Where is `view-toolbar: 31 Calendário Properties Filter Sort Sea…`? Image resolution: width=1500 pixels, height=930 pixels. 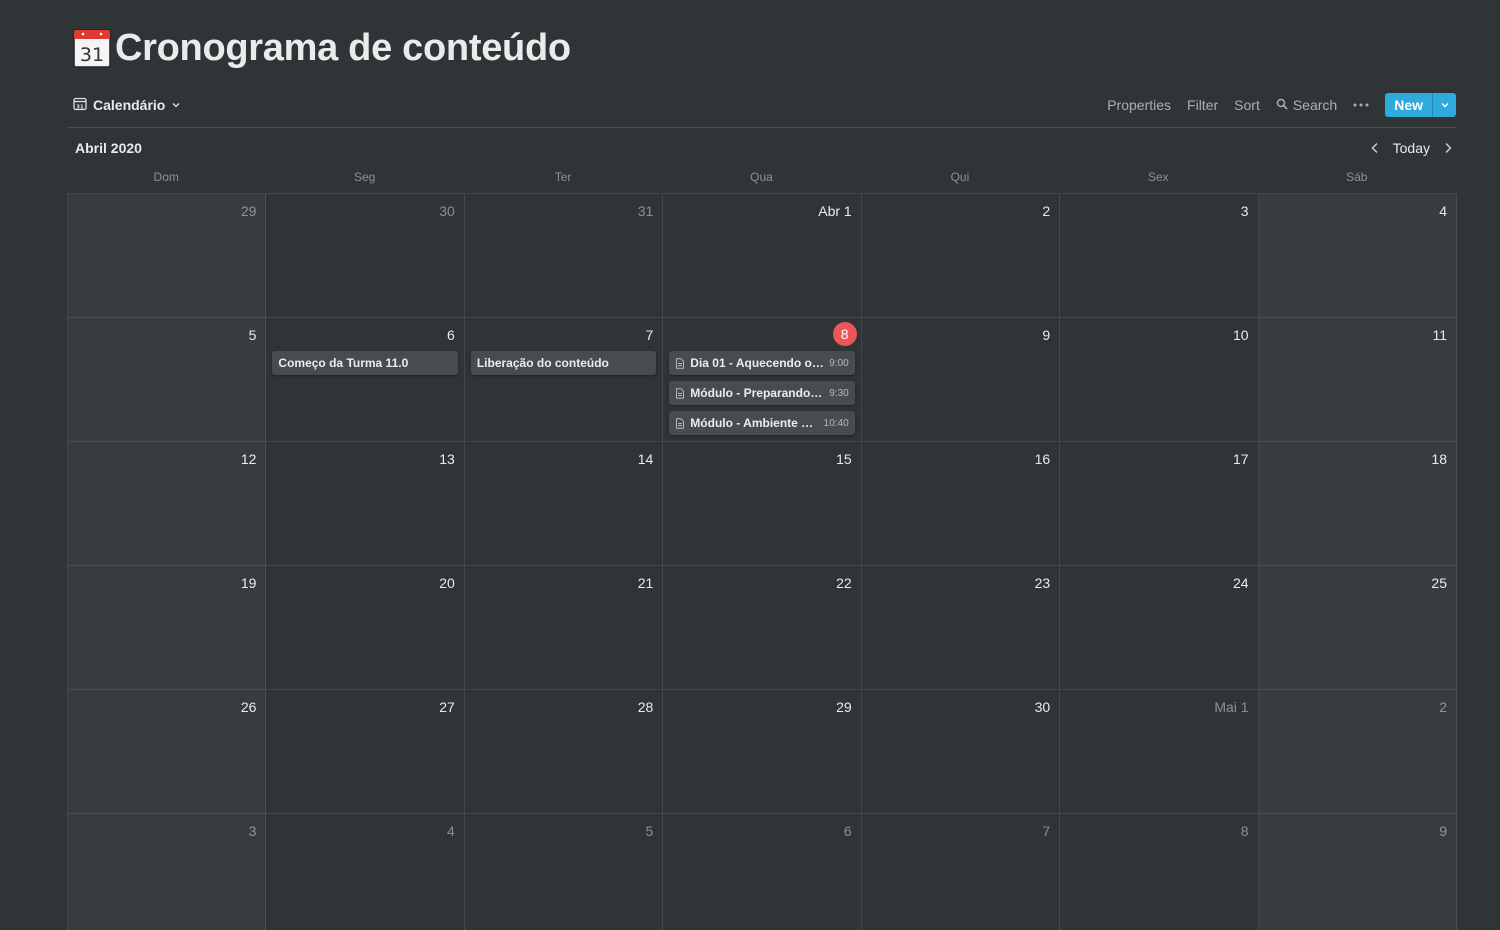 view-toolbar: 31 Calendário Properties Filter Sort Sea… is located at coordinates (761, 105).